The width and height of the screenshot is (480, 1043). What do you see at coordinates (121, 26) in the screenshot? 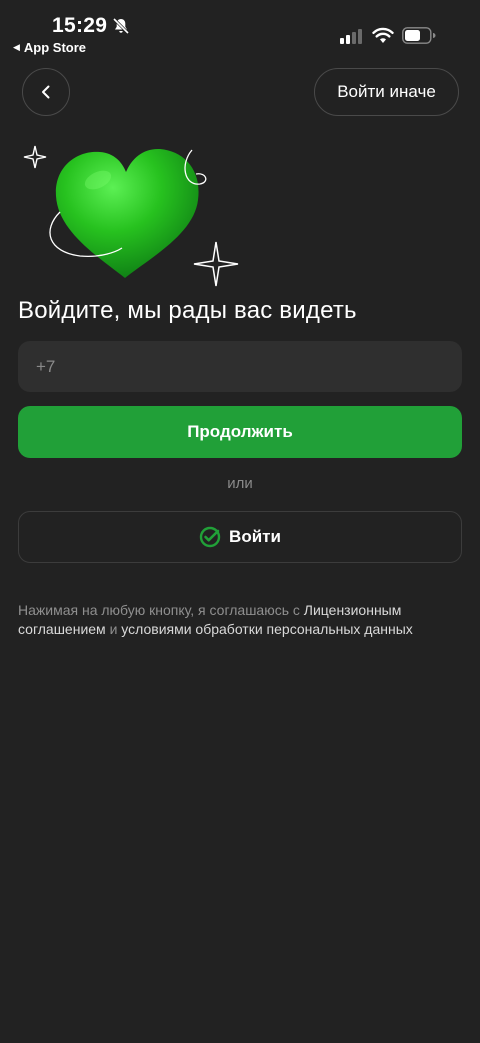
I see `bell-off-icon` at bounding box center [121, 26].